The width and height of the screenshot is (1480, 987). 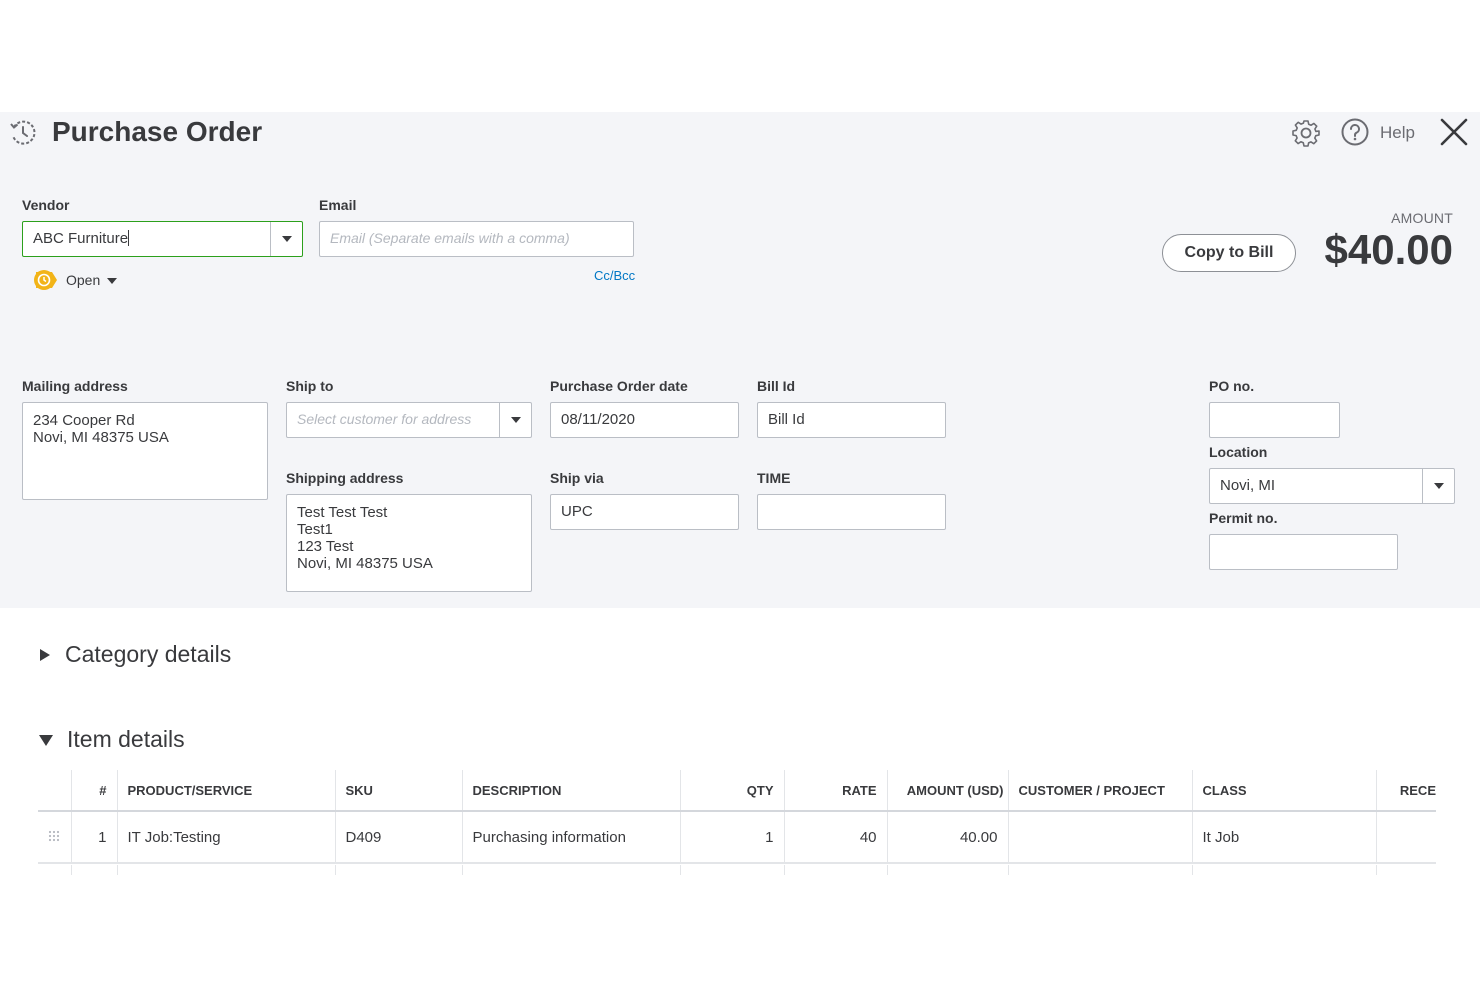 What do you see at coordinates (614, 275) in the screenshot?
I see `cc-bcc-link: Cc/Bcc` at bounding box center [614, 275].